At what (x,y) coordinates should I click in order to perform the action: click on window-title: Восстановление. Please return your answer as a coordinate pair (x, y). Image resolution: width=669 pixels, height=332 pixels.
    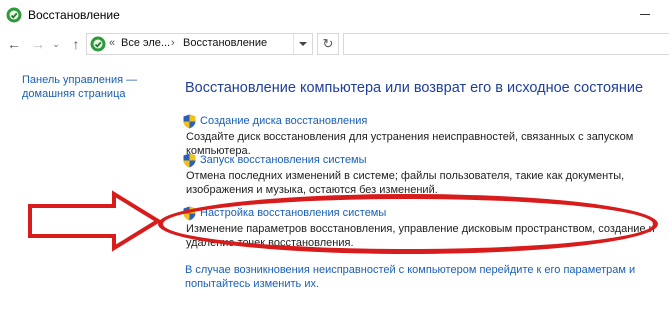
    Looking at the image, I should click on (74, 15).